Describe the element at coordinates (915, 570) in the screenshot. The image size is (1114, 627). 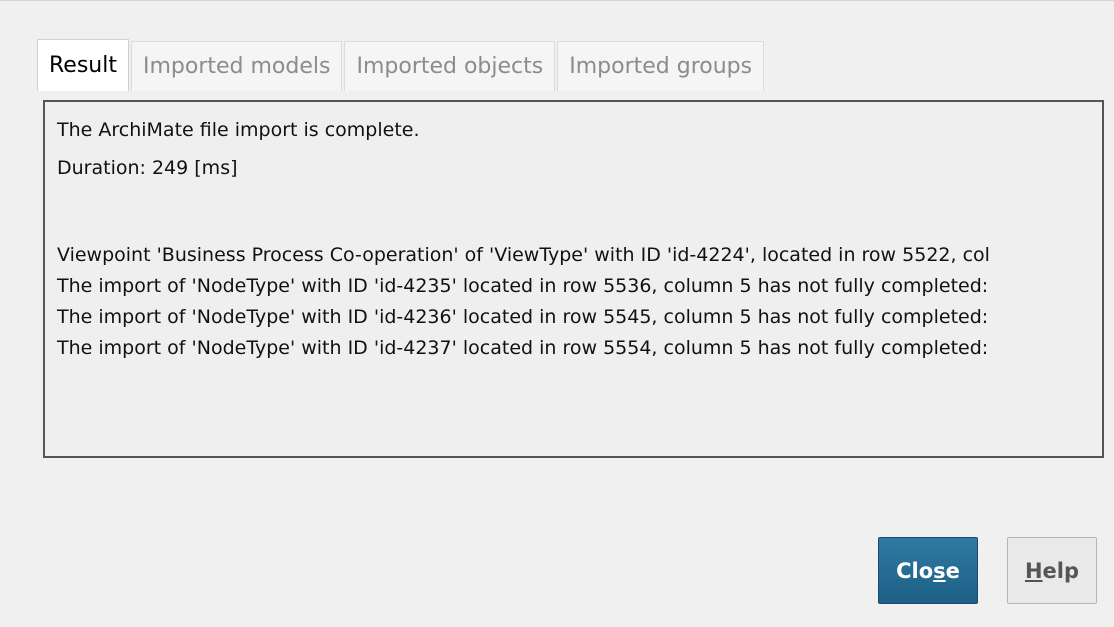
I see `close-button-label-pre: Clo` at that location.